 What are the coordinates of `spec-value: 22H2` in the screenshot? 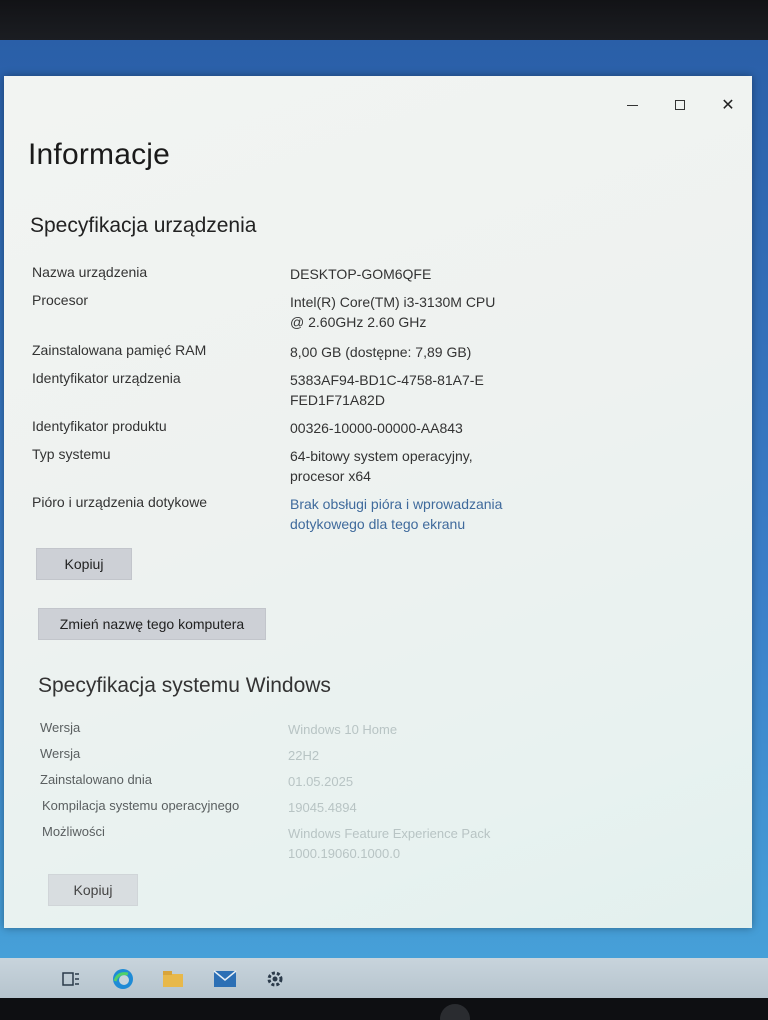 It's located at (304, 755).